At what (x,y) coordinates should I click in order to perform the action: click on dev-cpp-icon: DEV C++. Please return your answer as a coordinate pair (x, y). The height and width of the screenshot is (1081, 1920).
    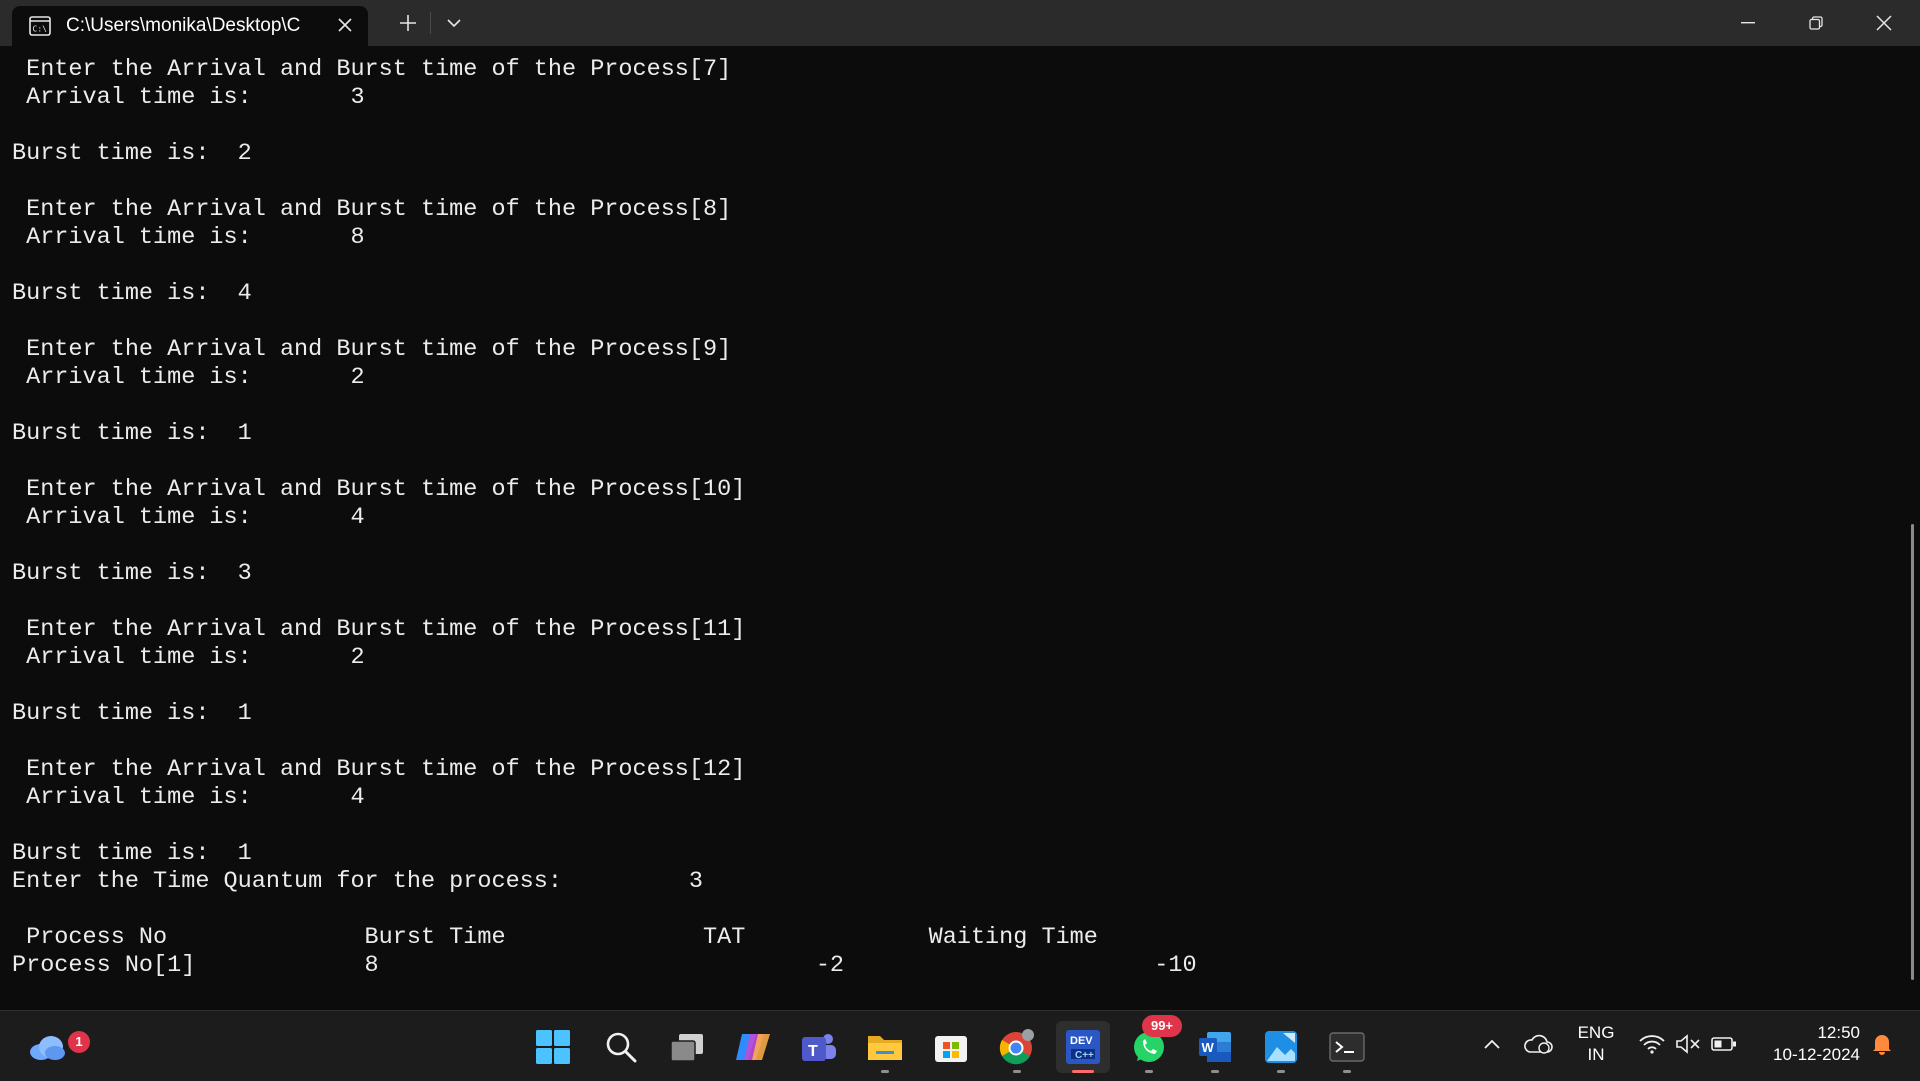
    Looking at the image, I should click on (1083, 1047).